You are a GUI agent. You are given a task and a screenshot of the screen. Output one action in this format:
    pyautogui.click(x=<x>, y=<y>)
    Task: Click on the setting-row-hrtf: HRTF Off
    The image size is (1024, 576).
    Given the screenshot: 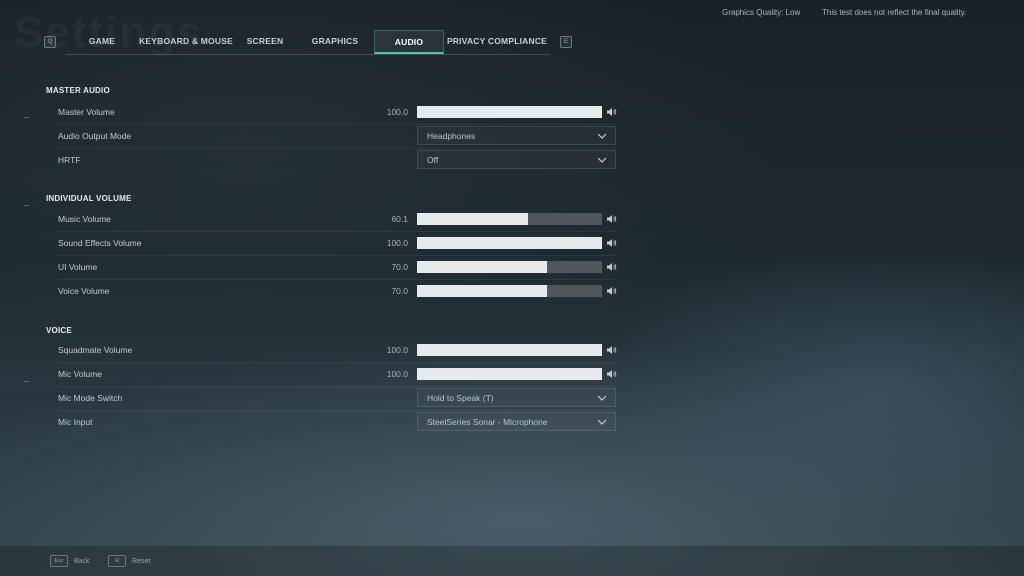 What is the action you would take?
    pyautogui.click(x=334, y=160)
    